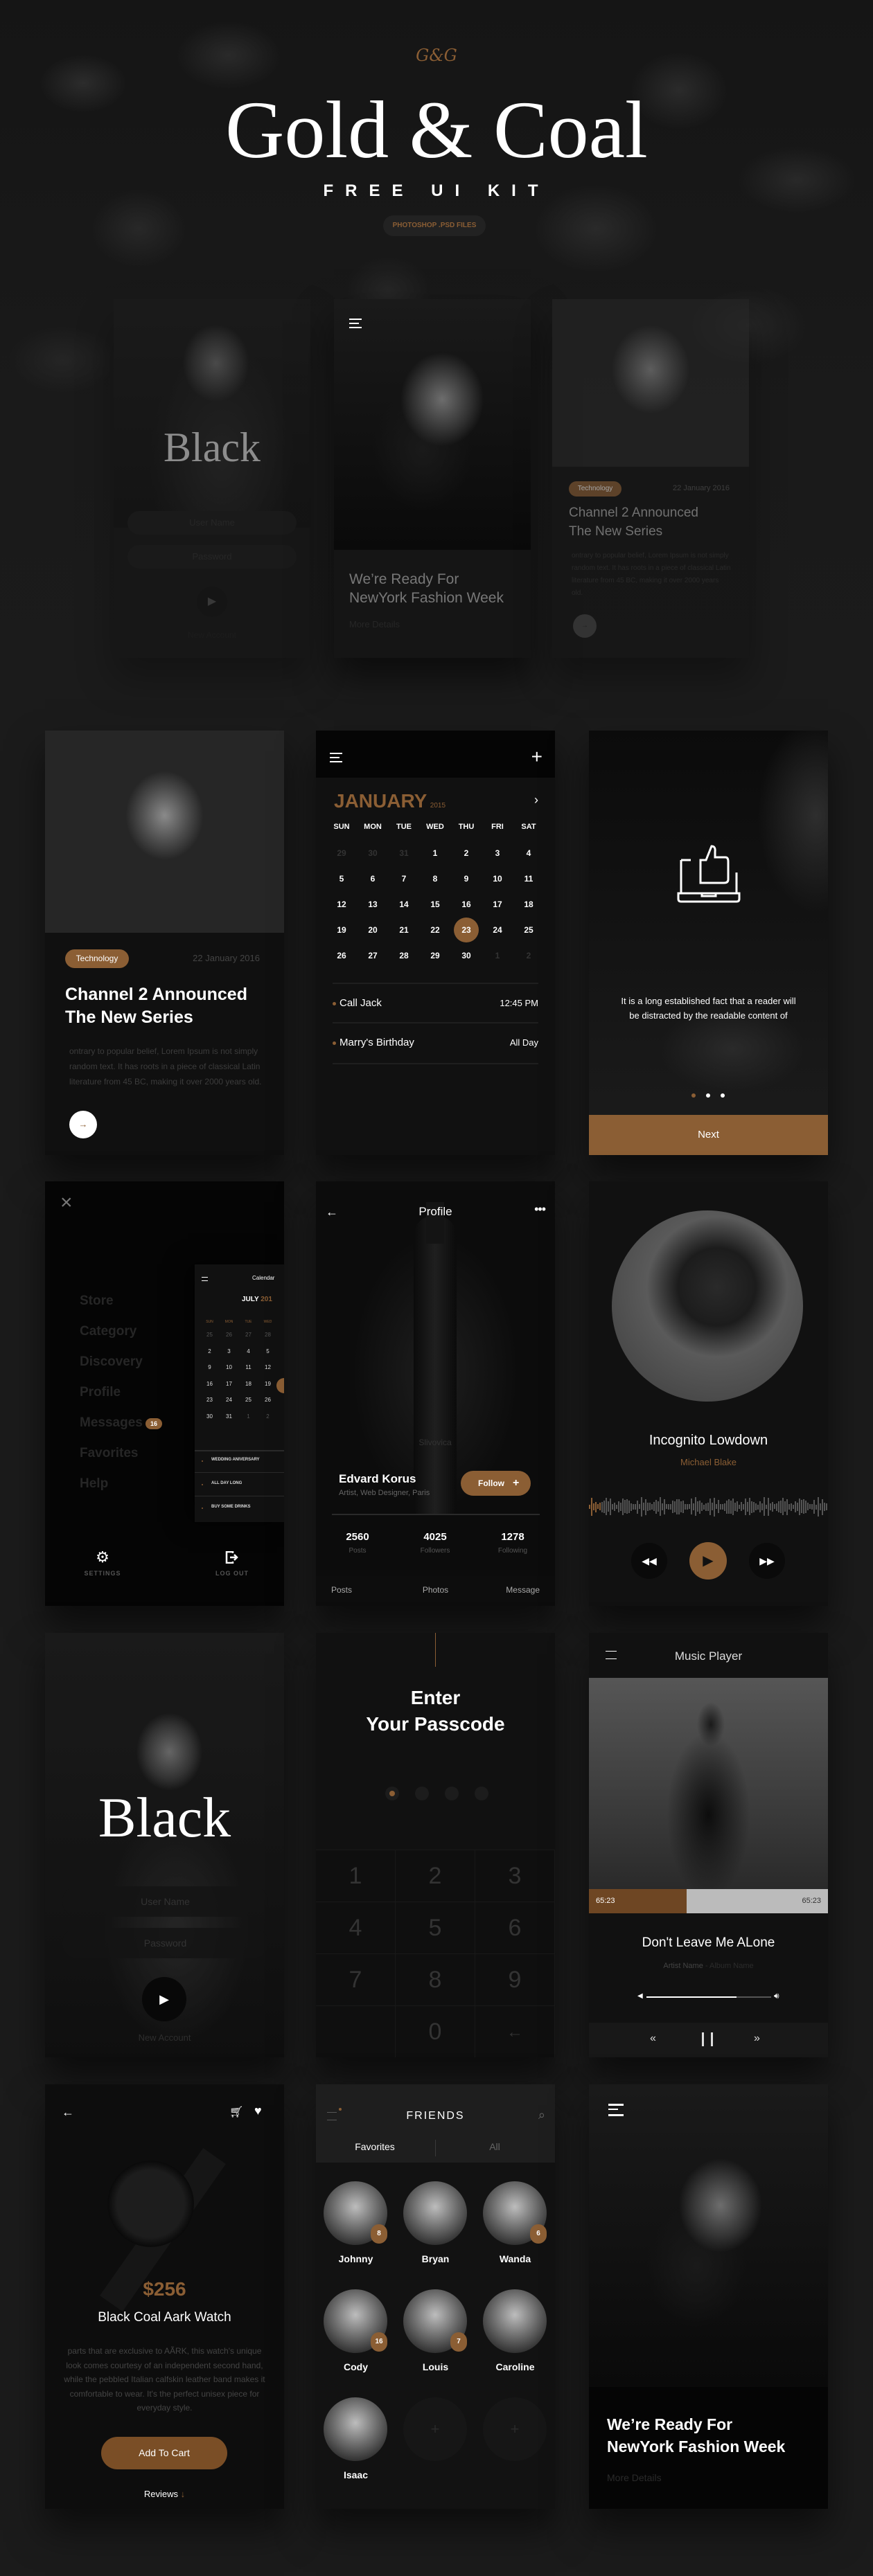  Describe the element at coordinates (232, 1573) in the screenshot. I see `logout-label: LOG OUT` at that location.